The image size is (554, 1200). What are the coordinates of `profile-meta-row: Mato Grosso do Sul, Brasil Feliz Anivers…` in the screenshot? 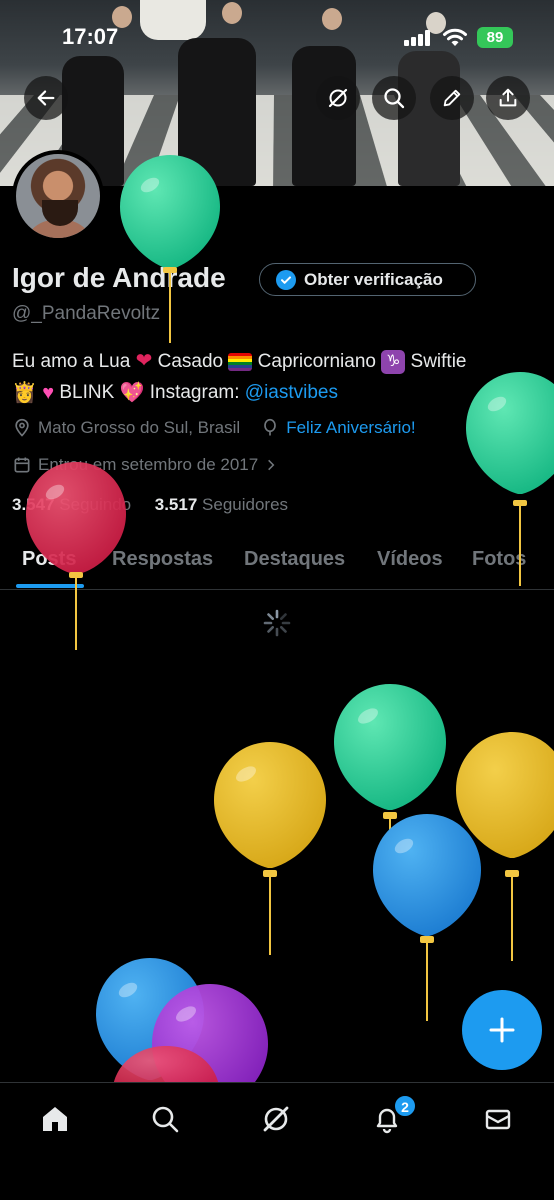 It's located at (214, 428).